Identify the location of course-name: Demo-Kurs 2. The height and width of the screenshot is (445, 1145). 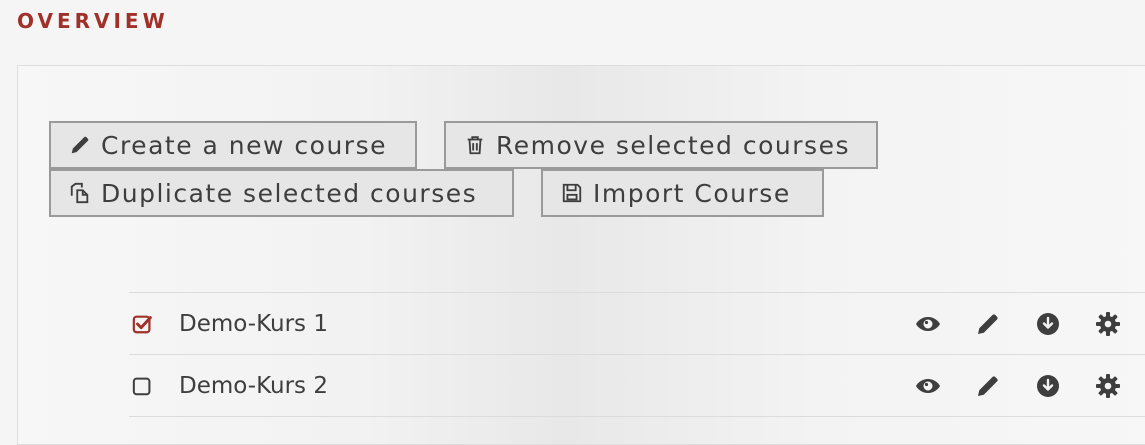
(547, 386).